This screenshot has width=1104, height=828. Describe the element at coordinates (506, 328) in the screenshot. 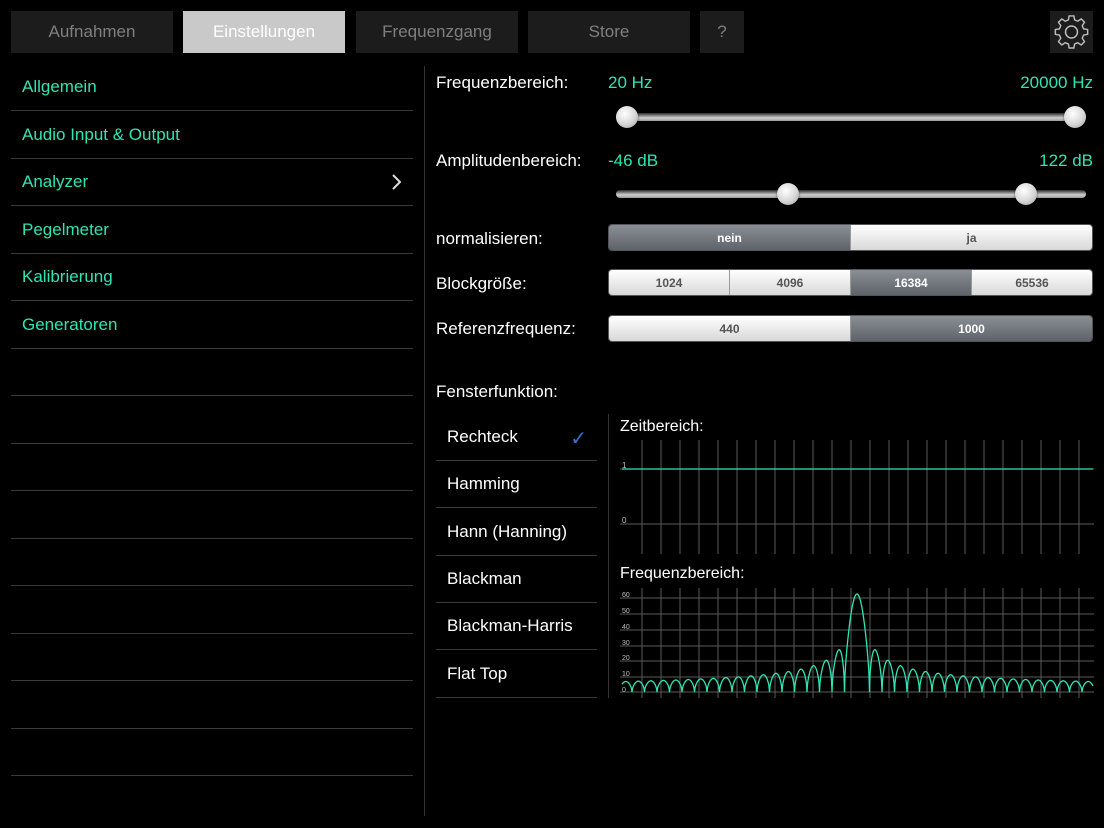

I see `reference-frequency-label: Referenzfrequenz:` at that location.